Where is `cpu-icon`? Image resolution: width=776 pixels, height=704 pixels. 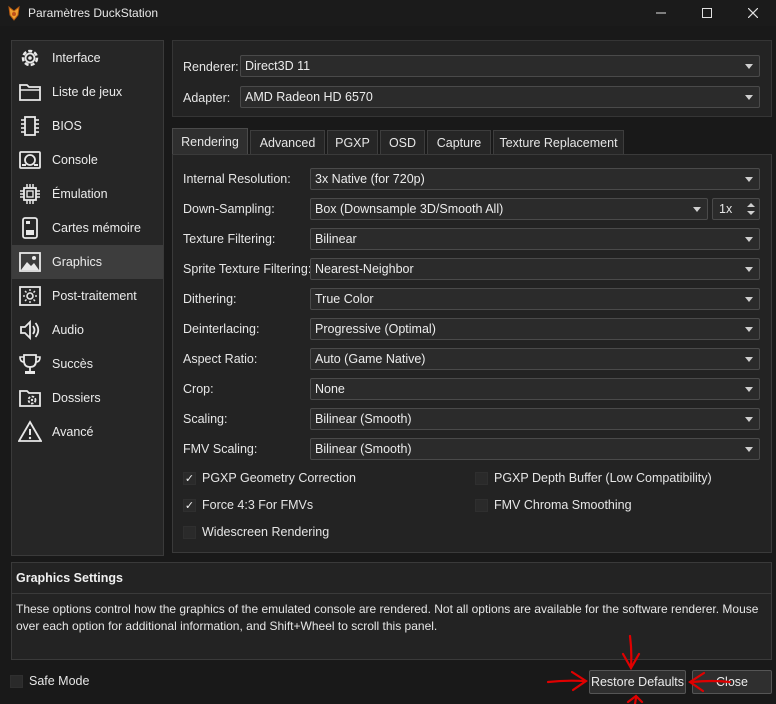
cpu-icon is located at coordinates (30, 194).